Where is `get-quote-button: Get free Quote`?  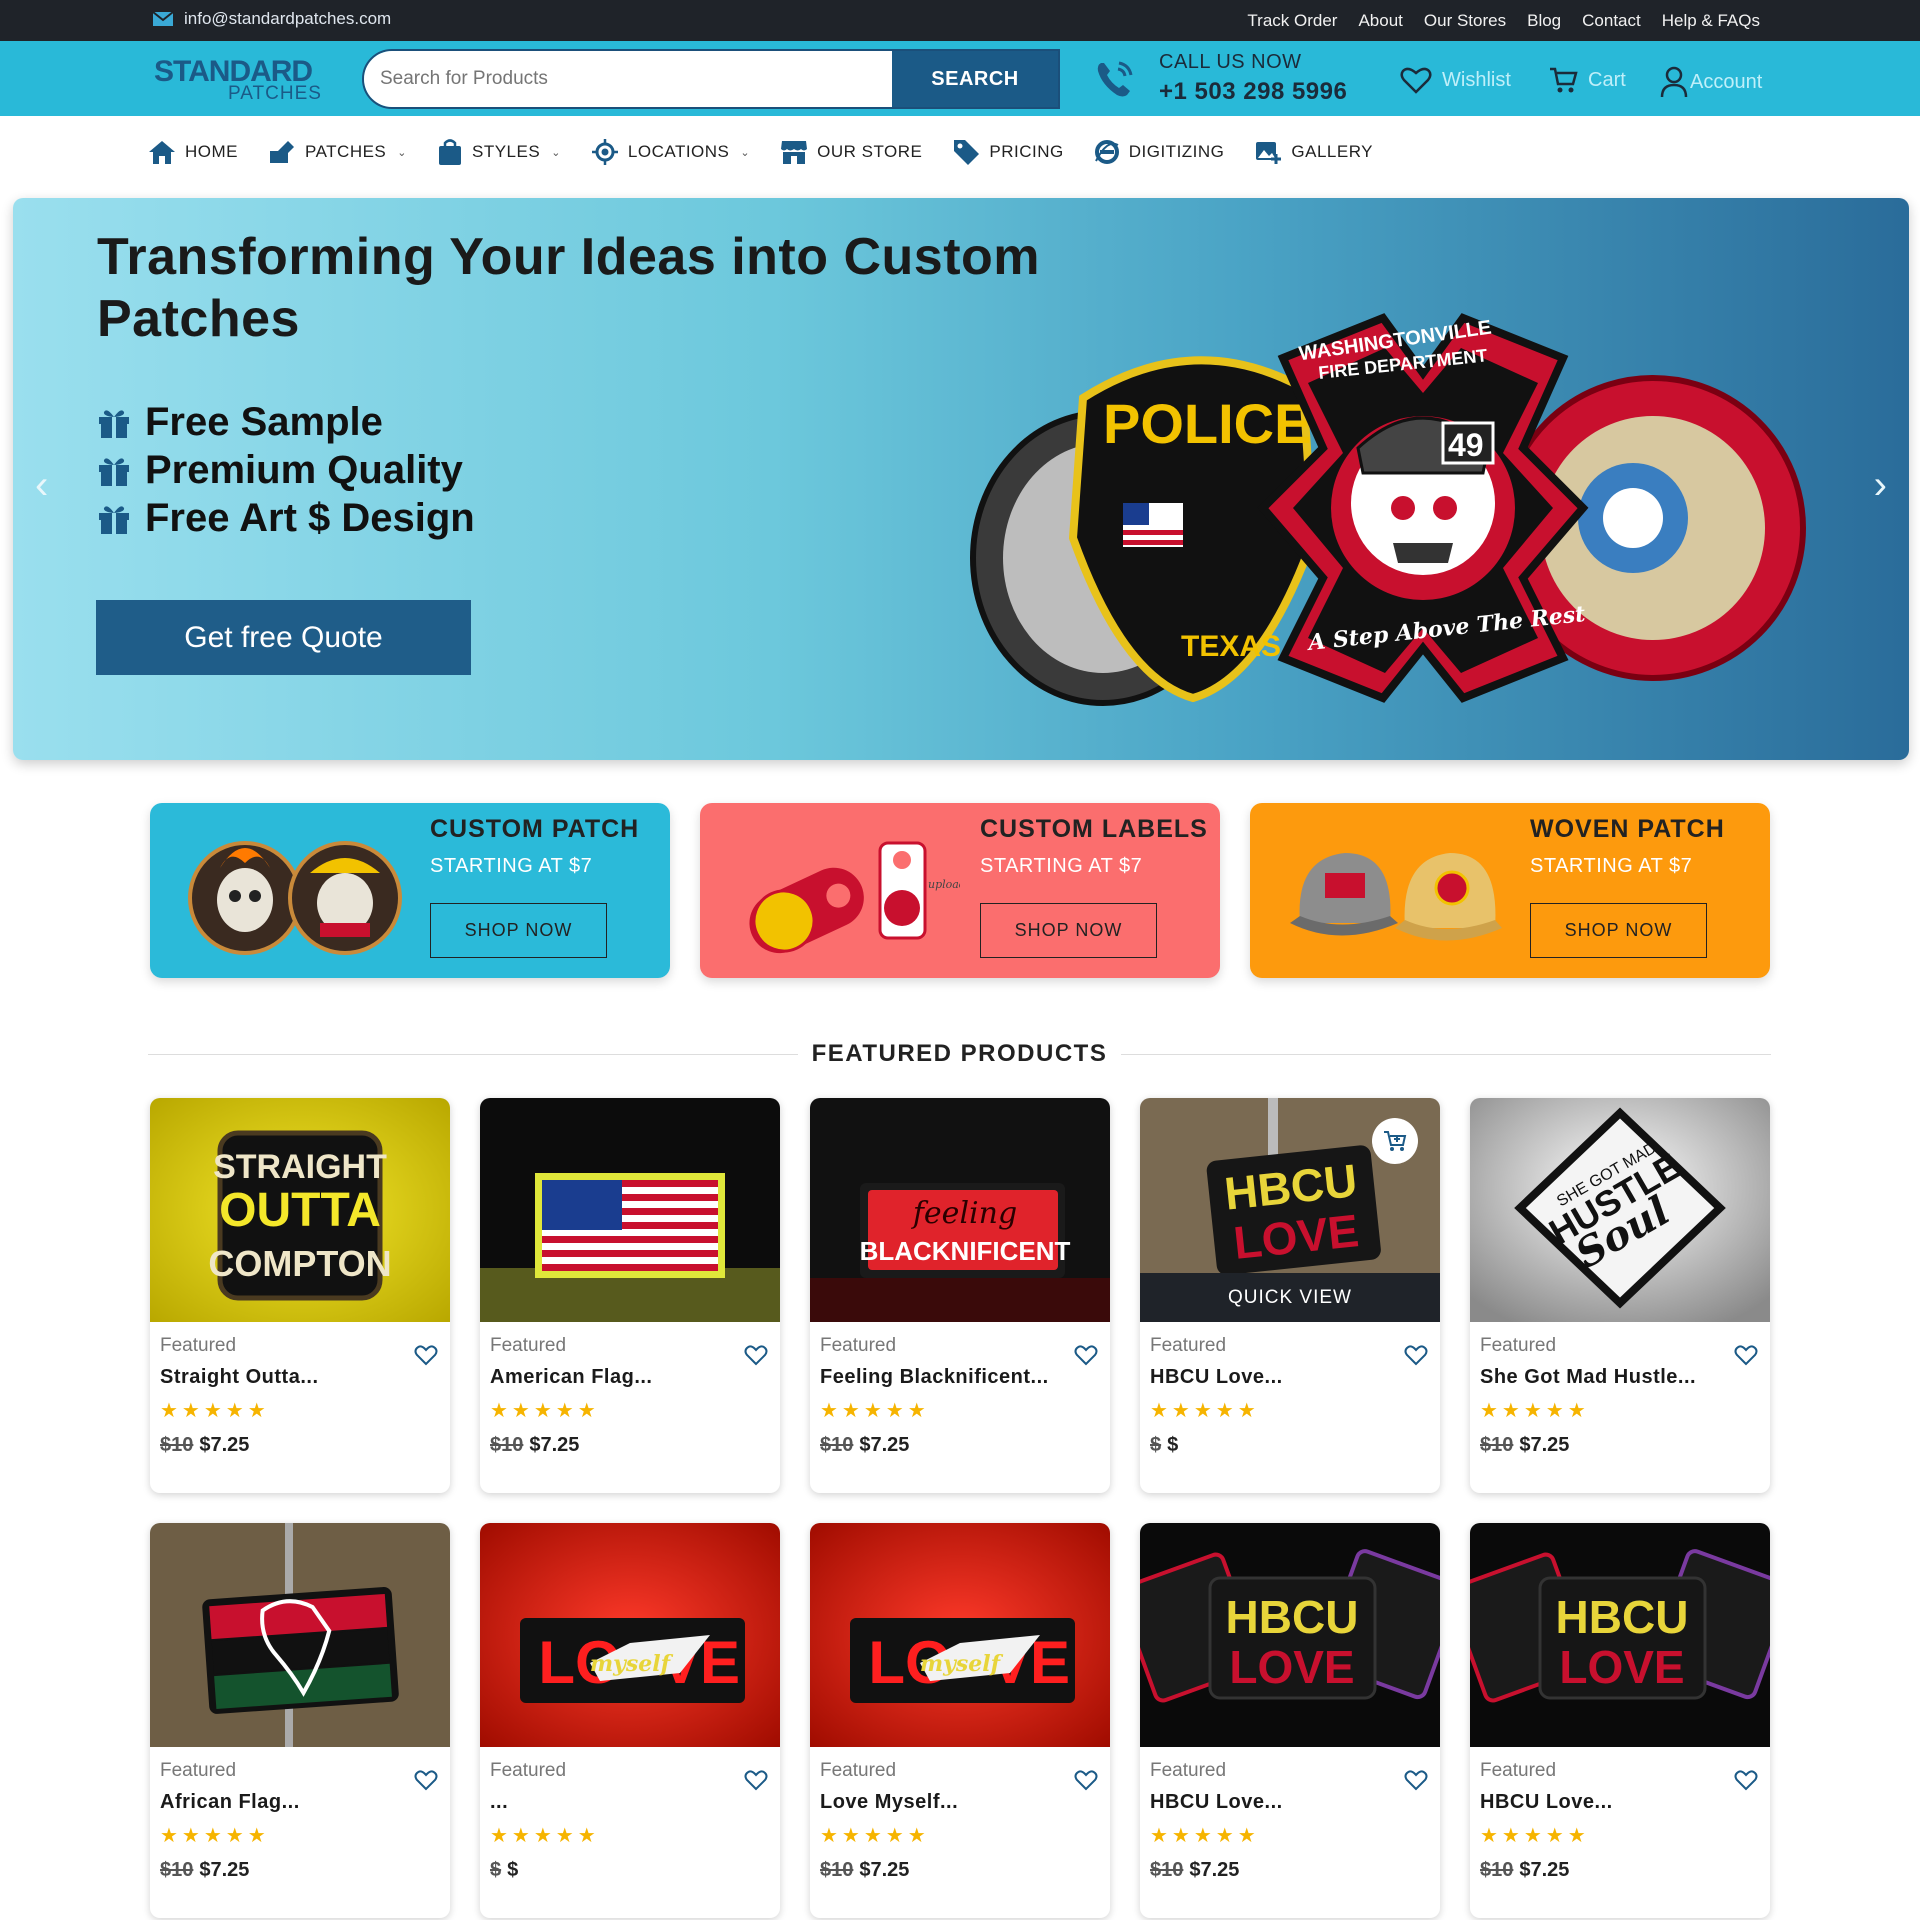
get-quote-button: Get free Quote is located at coordinates (283, 637).